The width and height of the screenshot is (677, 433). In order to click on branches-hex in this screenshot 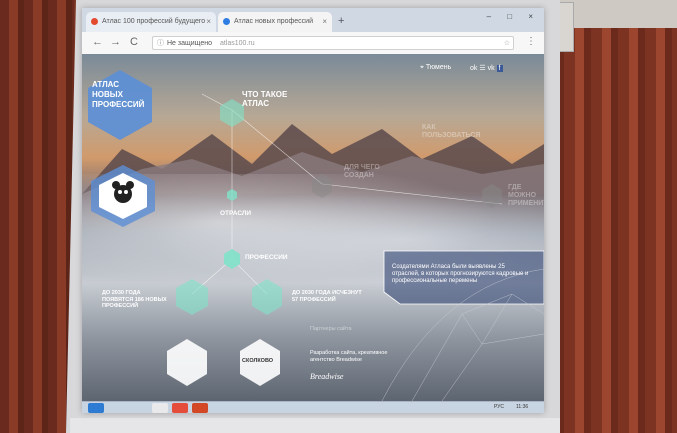, I will do `click(232, 195)`.